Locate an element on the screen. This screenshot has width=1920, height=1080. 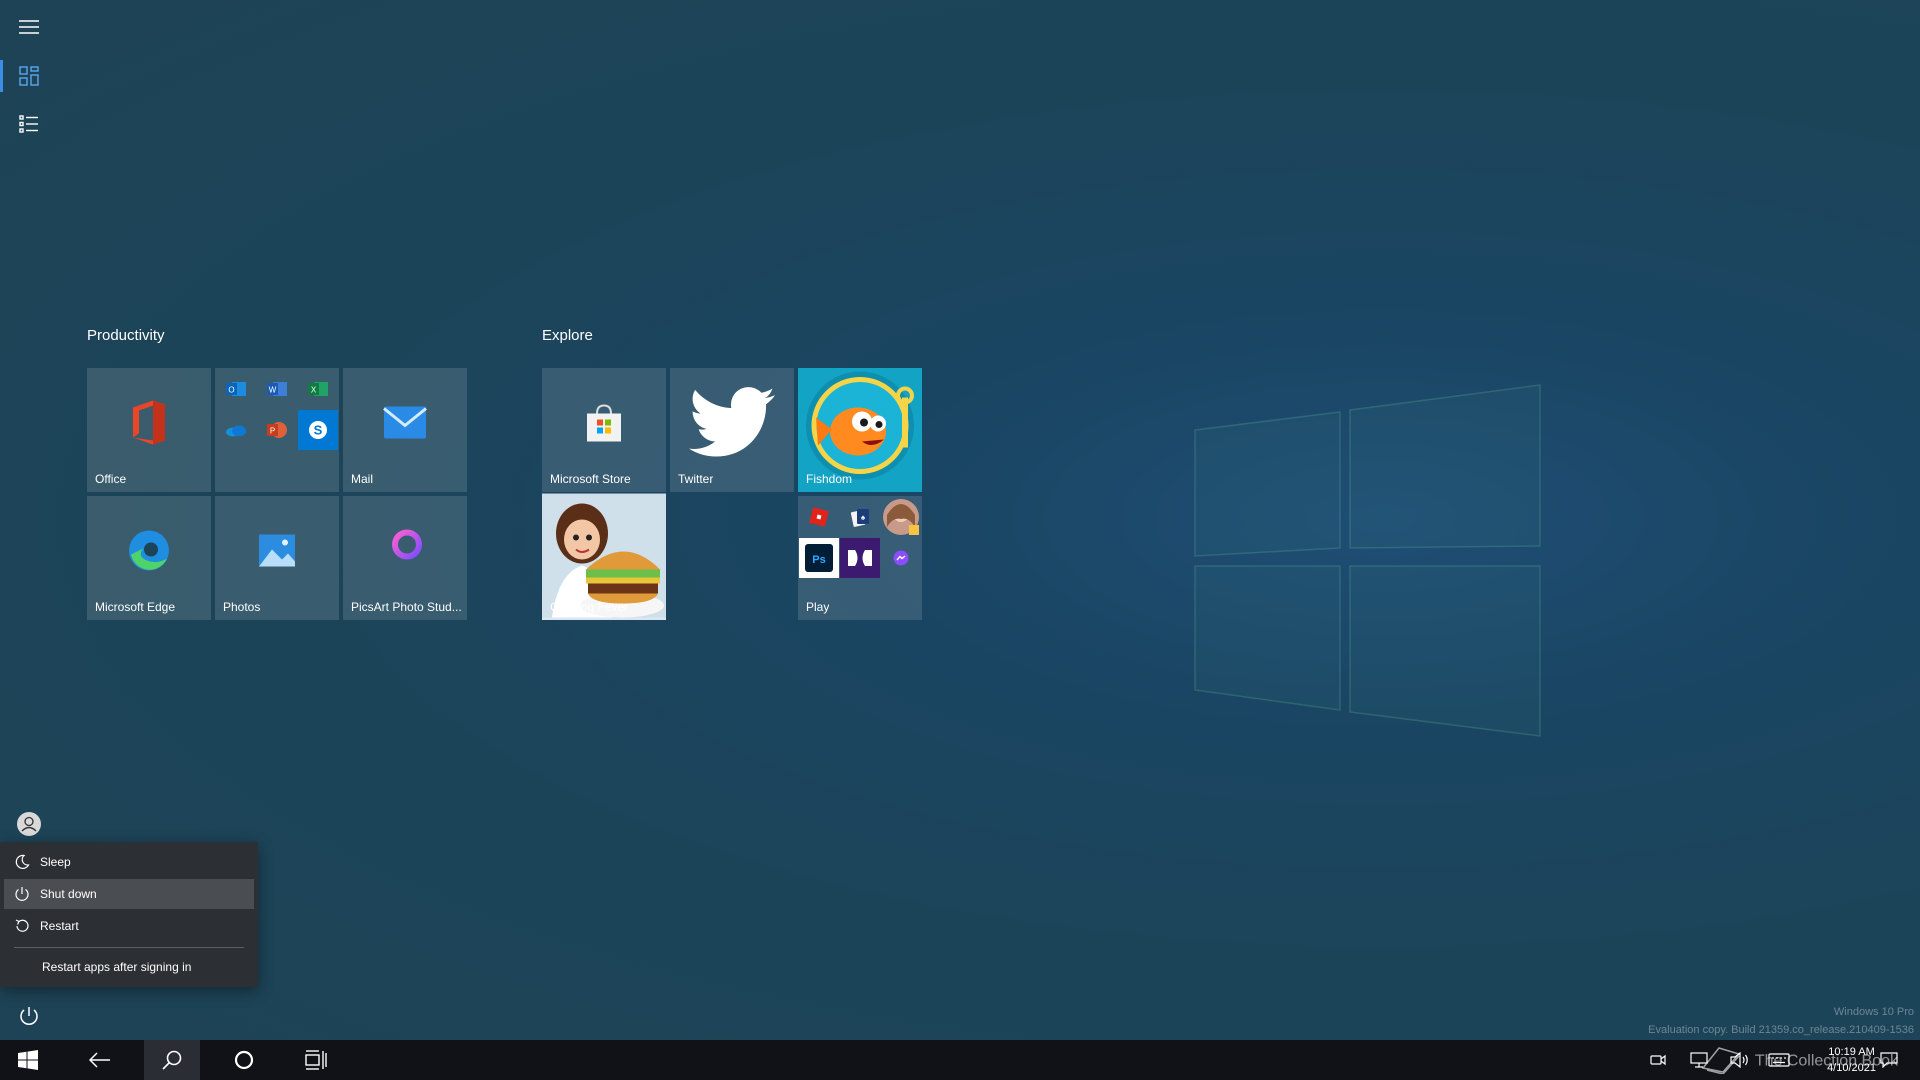
tile-fishdom: Fishdom is located at coordinates (860, 430).